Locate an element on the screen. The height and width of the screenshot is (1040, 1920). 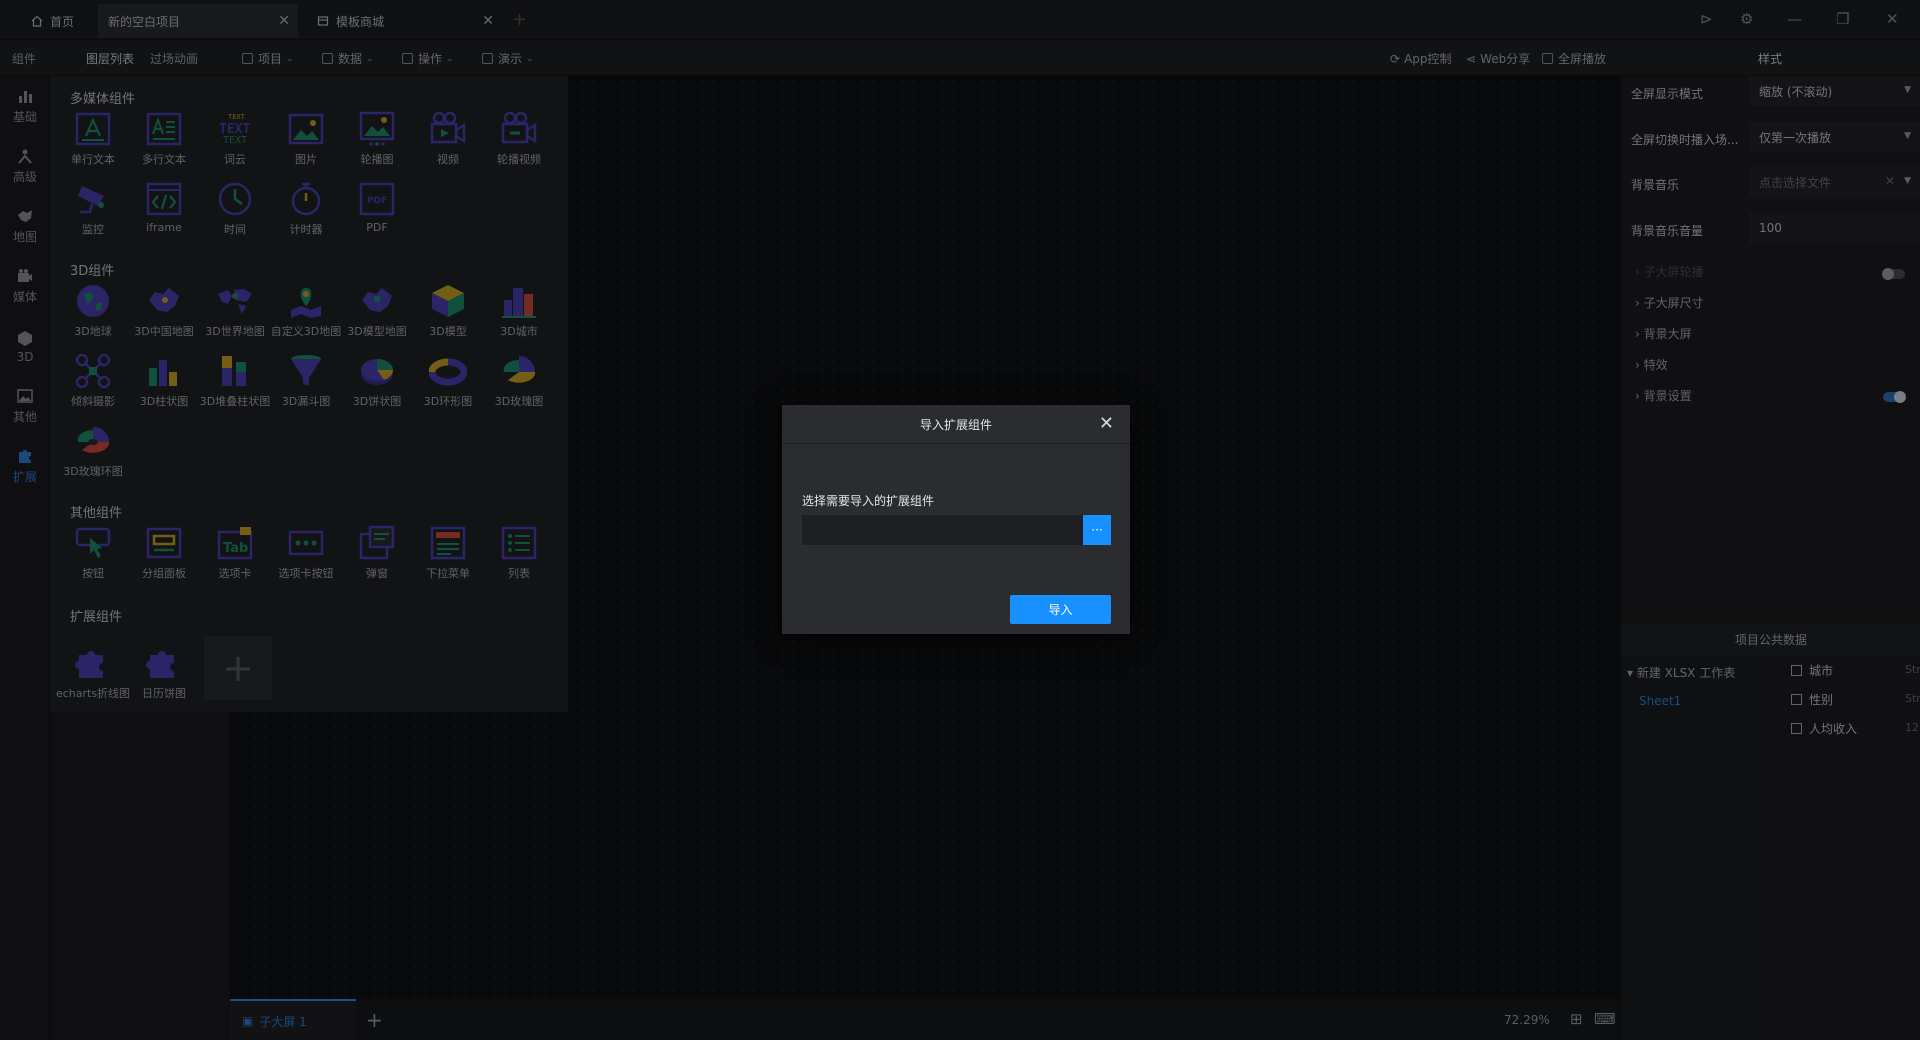
dialog-header: 导入扩展组件 is located at coordinates (956, 424).